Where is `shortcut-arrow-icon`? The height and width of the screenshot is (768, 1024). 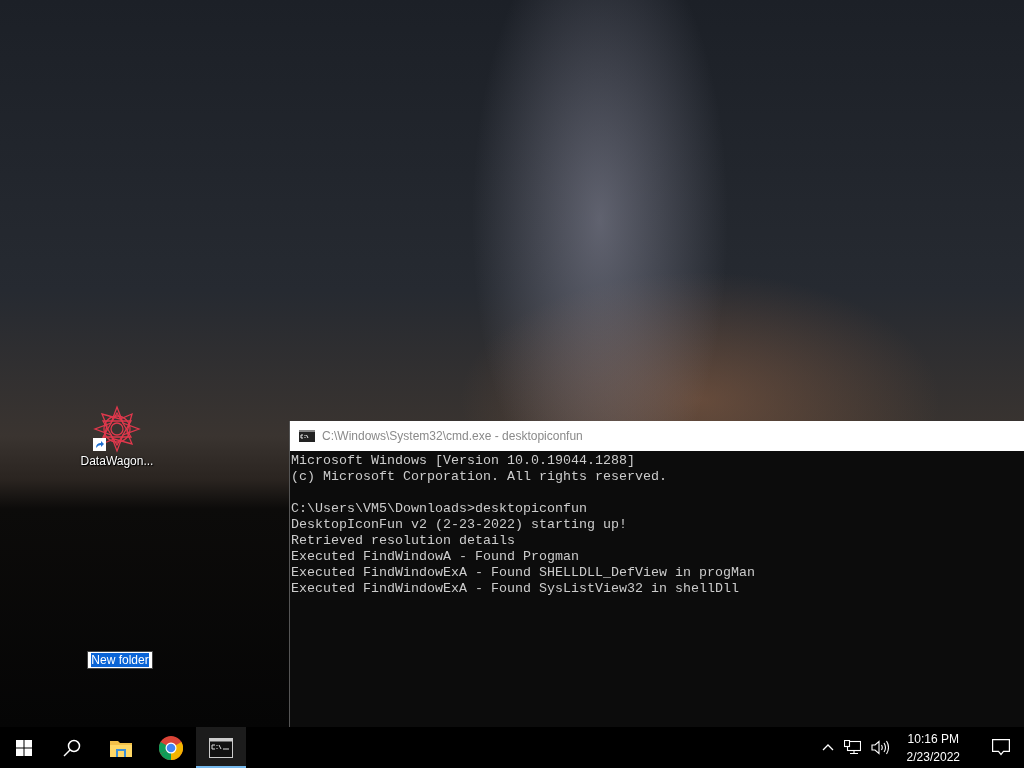
shortcut-arrow-icon is located at coordinates (99, 444).